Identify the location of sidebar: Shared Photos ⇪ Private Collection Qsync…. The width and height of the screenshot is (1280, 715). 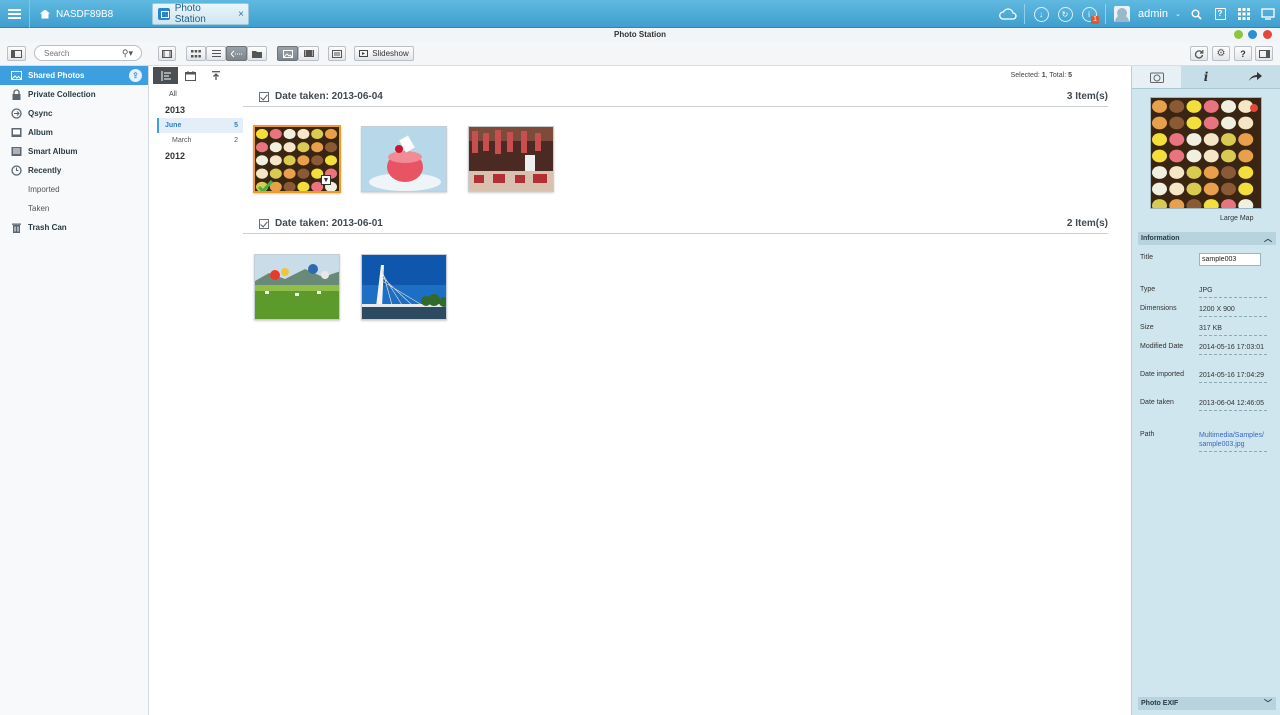
(74, 390).